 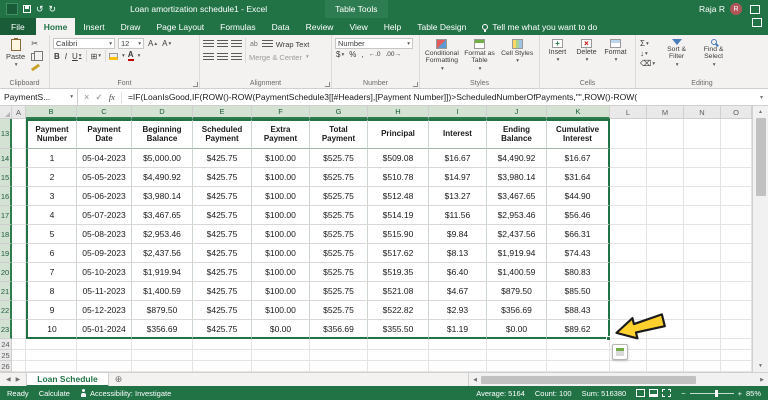 What do you see at coordinates (702, 310) in the screenshot?
I see `cell-N22` at bounding box center [702, 310].